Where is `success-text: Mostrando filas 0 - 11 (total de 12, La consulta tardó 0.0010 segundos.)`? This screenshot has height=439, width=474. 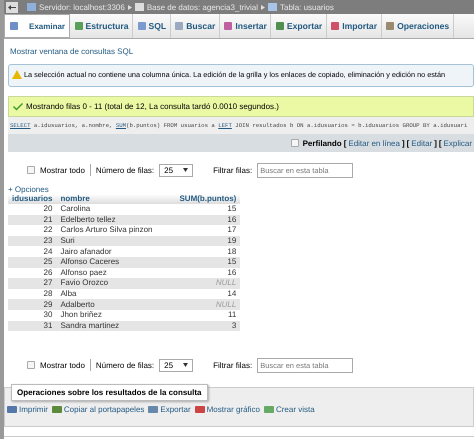 success-text: Mostrando filas 0 - 11 (total de 12, La consulta tardó 0.0010 segundos.) is located at coordinates (152, 106).